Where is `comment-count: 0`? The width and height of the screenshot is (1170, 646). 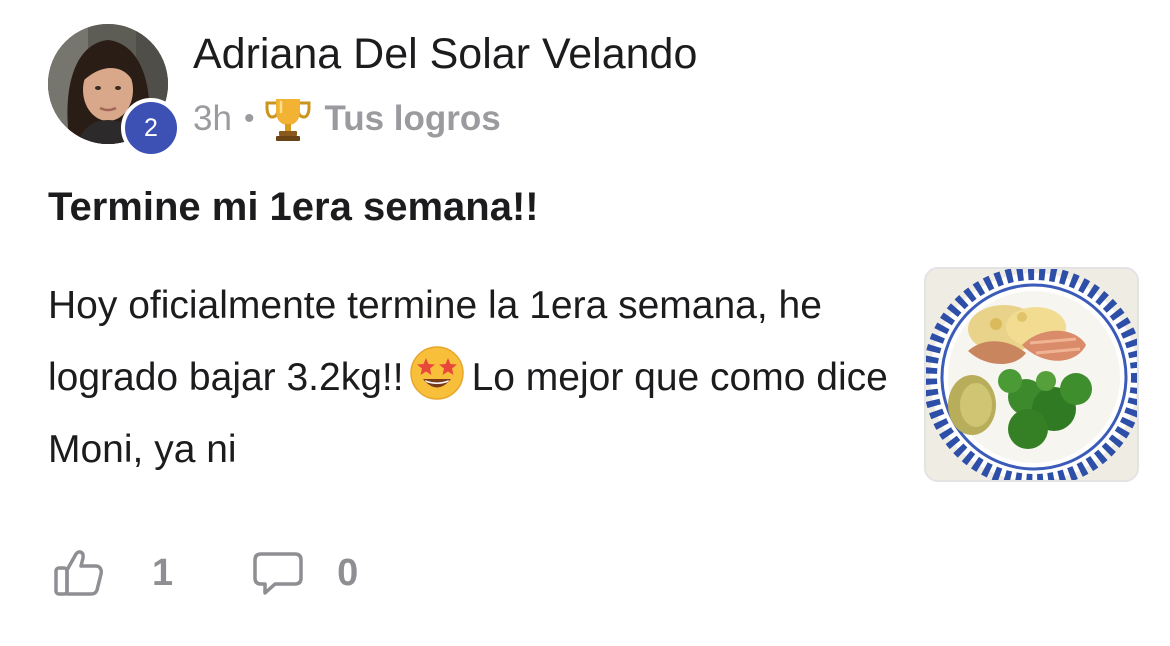
comment-count: 0 is located at coordinates (348, 572).